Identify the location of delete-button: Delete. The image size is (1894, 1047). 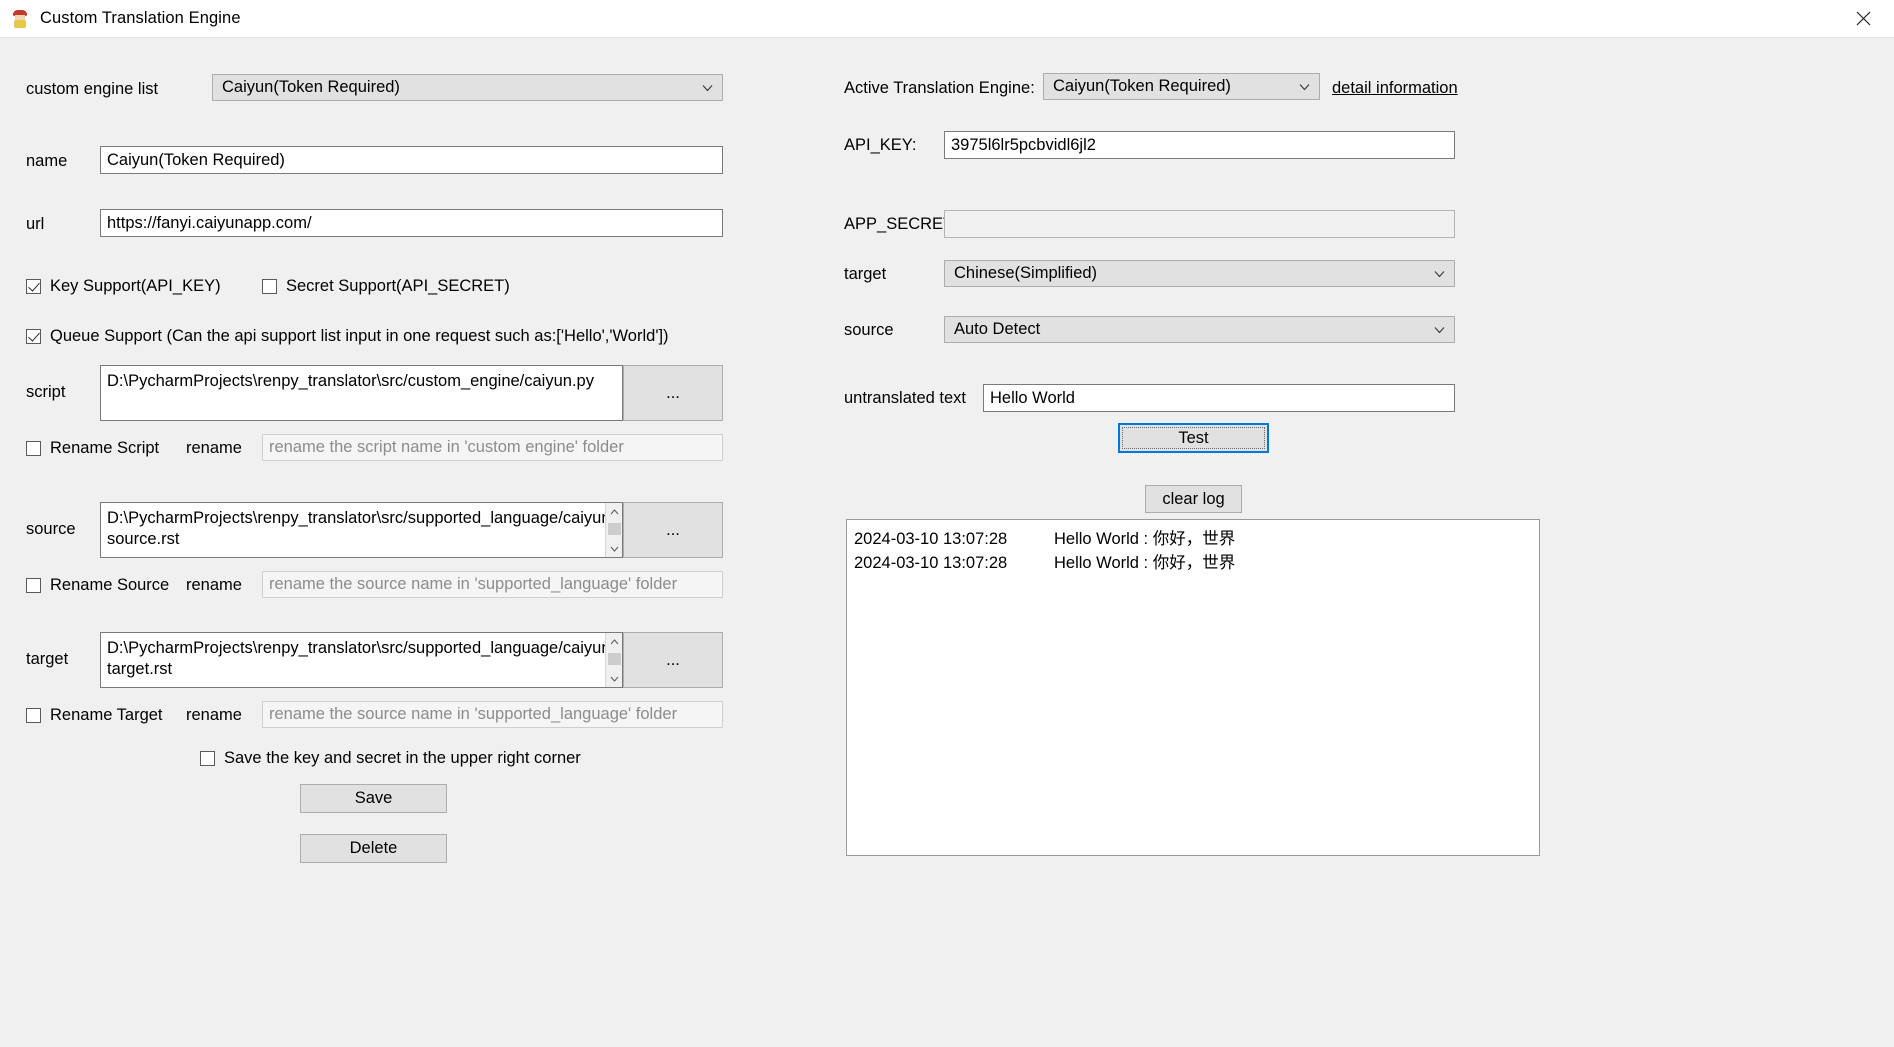
(373, 848).